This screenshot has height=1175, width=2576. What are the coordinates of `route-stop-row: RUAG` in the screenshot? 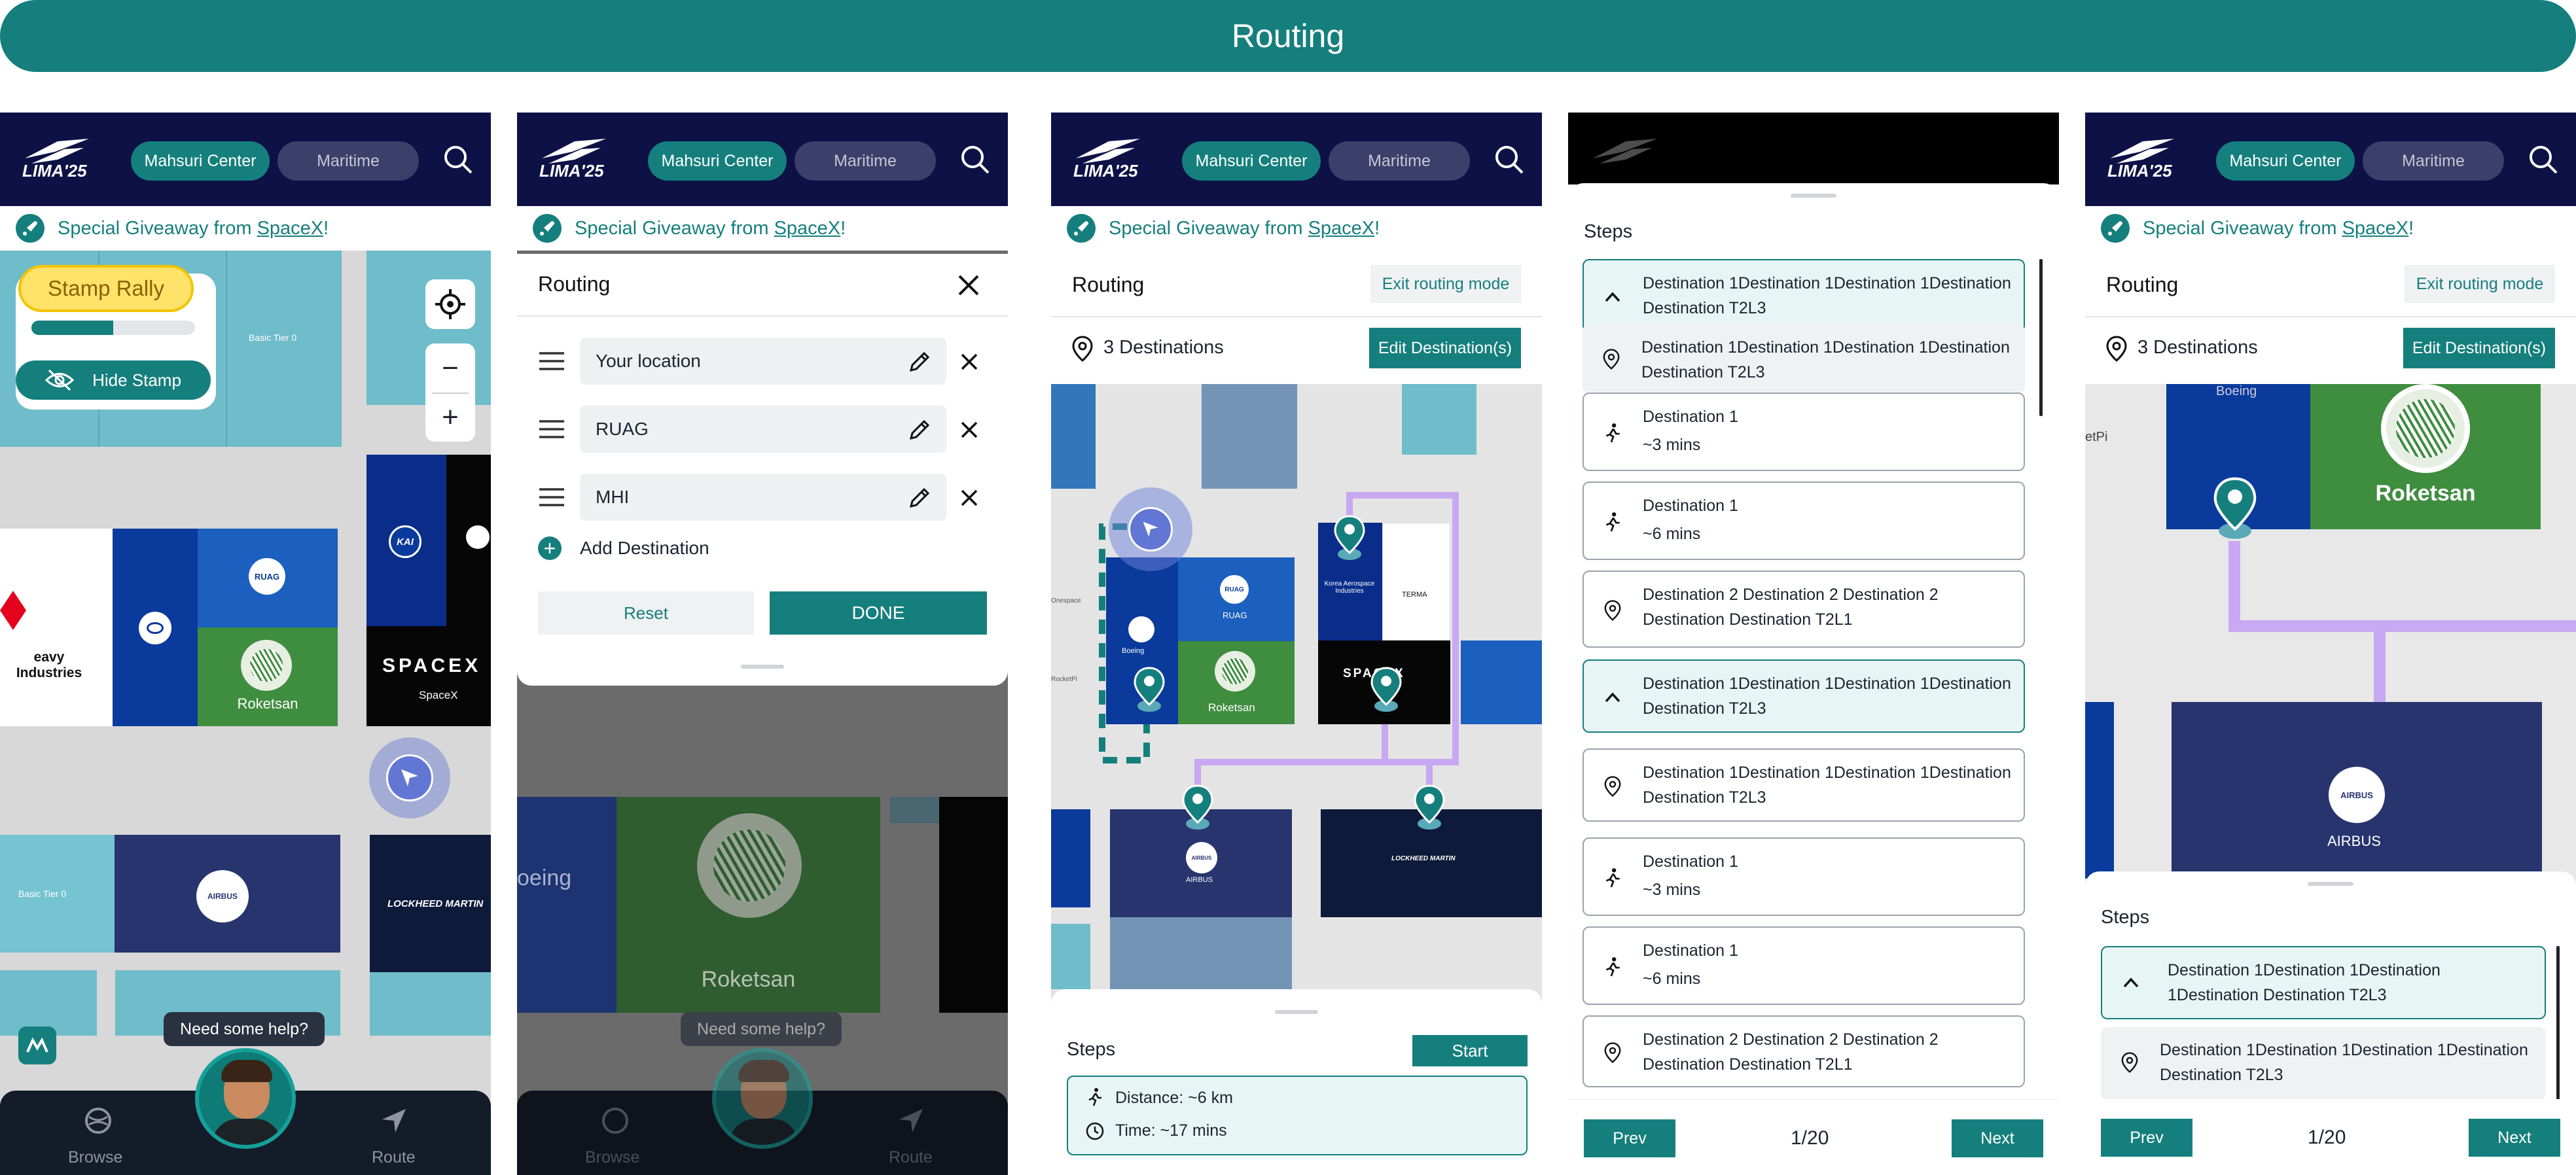 It's located at (762, 430).